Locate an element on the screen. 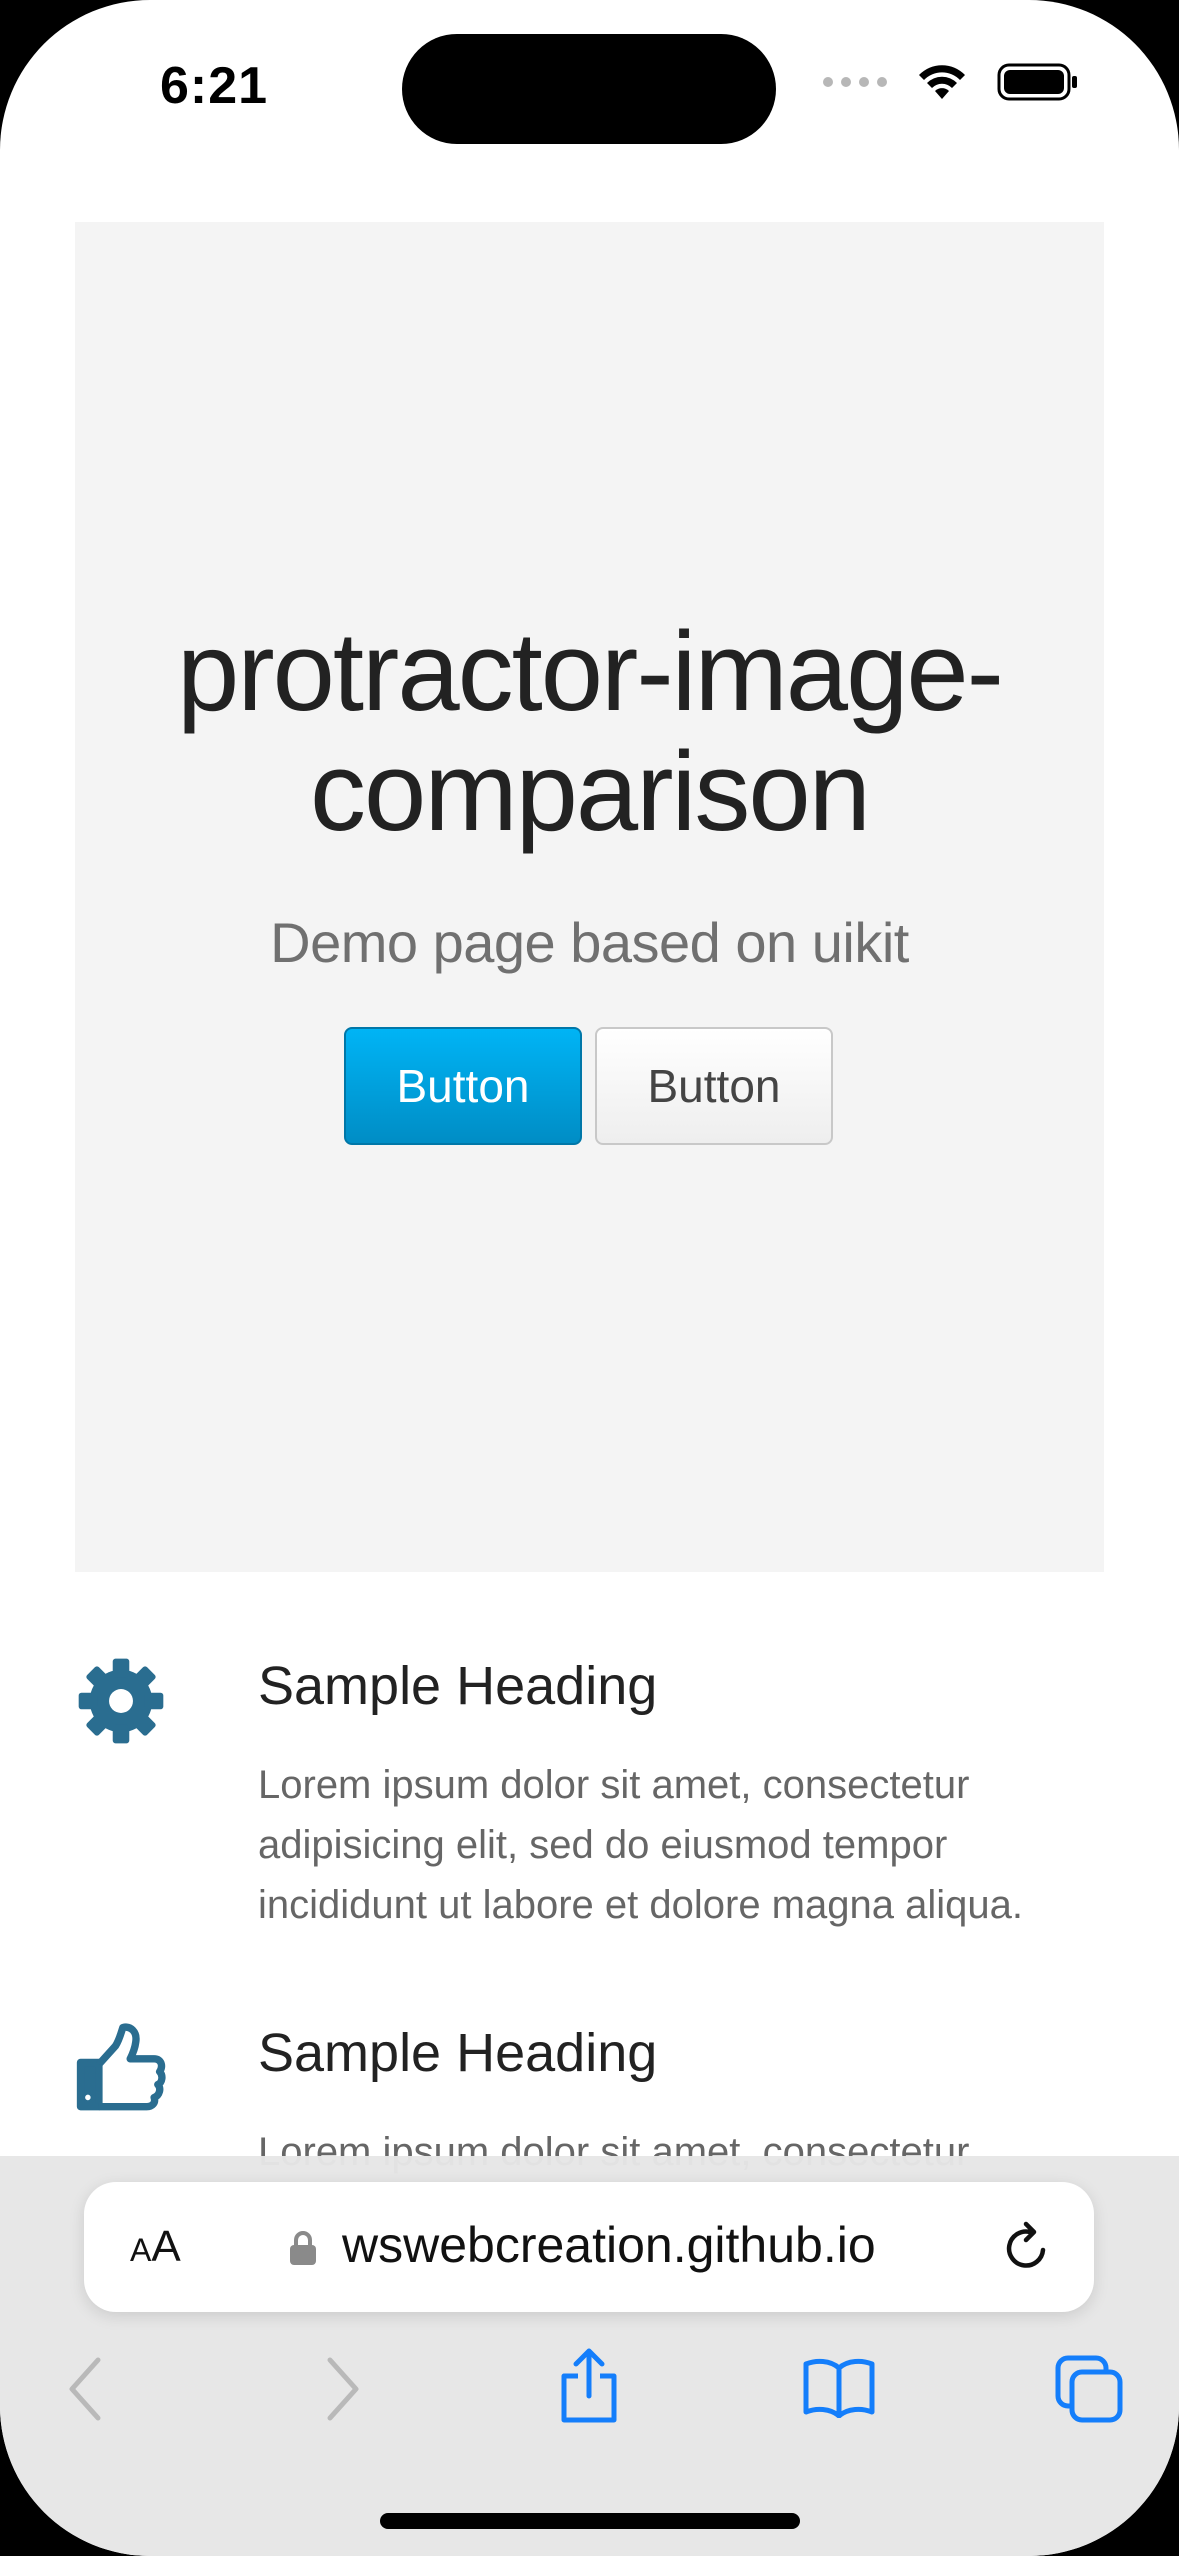 This screenshot has height=2556, width=1179. battery-icon is located at coordinates (1037, 82).